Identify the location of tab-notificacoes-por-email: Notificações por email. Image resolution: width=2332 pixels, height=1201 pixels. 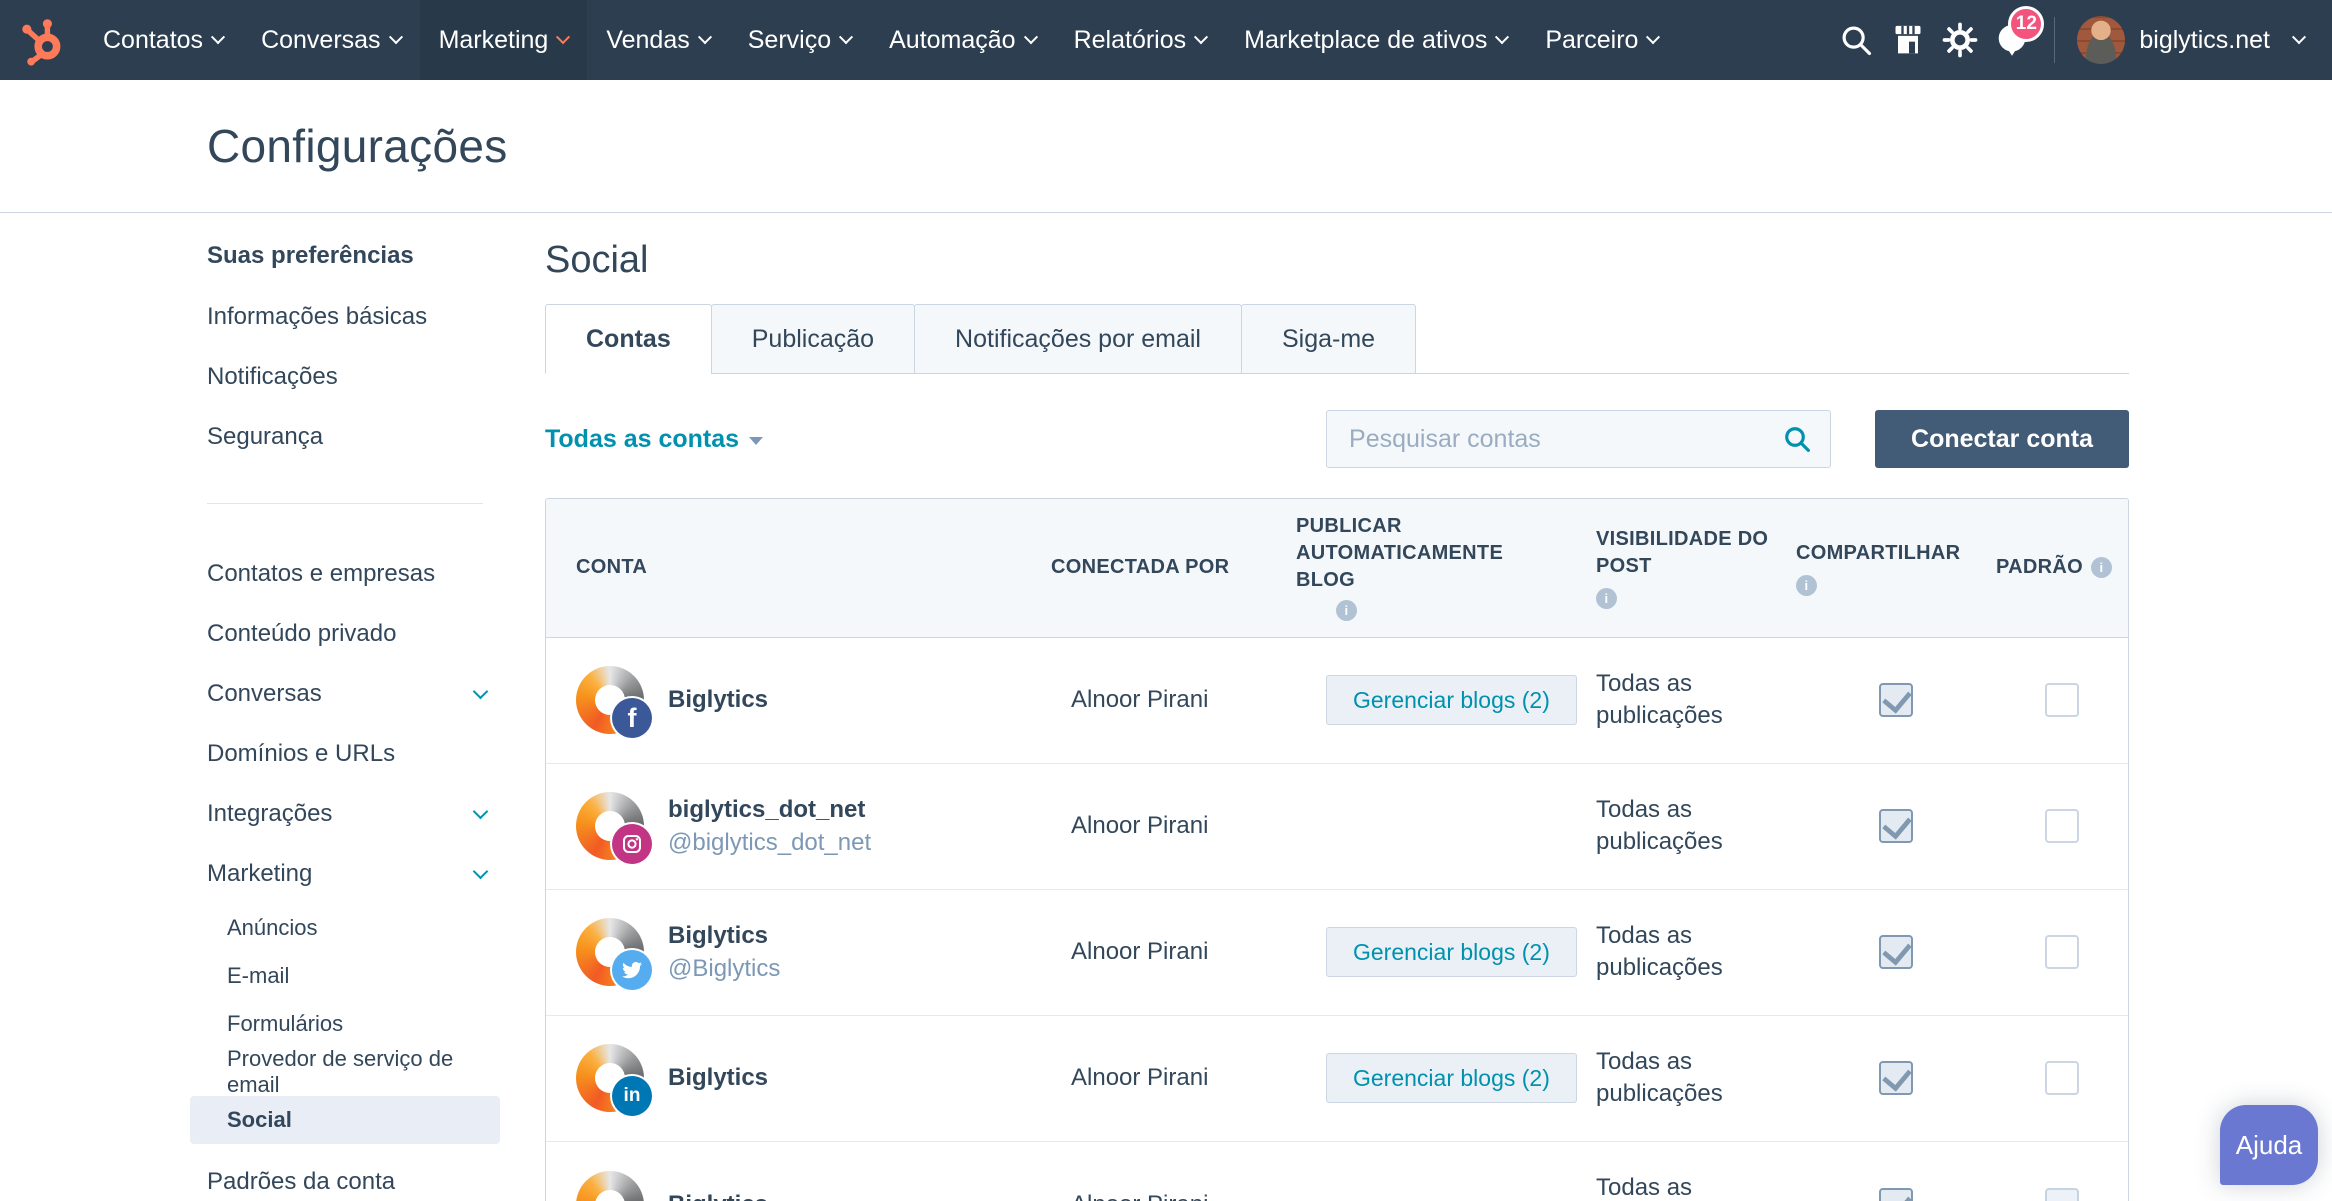
(1078, 339).